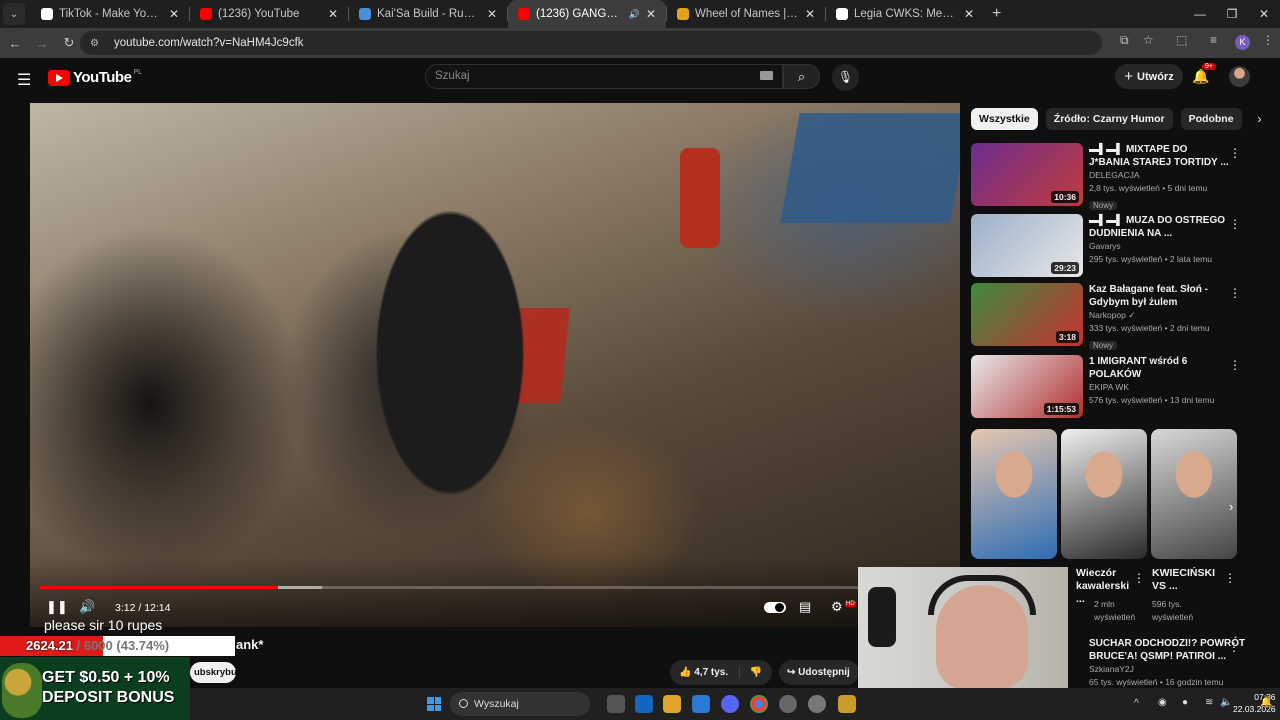 The height and width of the screenshot is (720, 1280). I want to click on video-channel: DELEGACJA, so click(1159, 175).